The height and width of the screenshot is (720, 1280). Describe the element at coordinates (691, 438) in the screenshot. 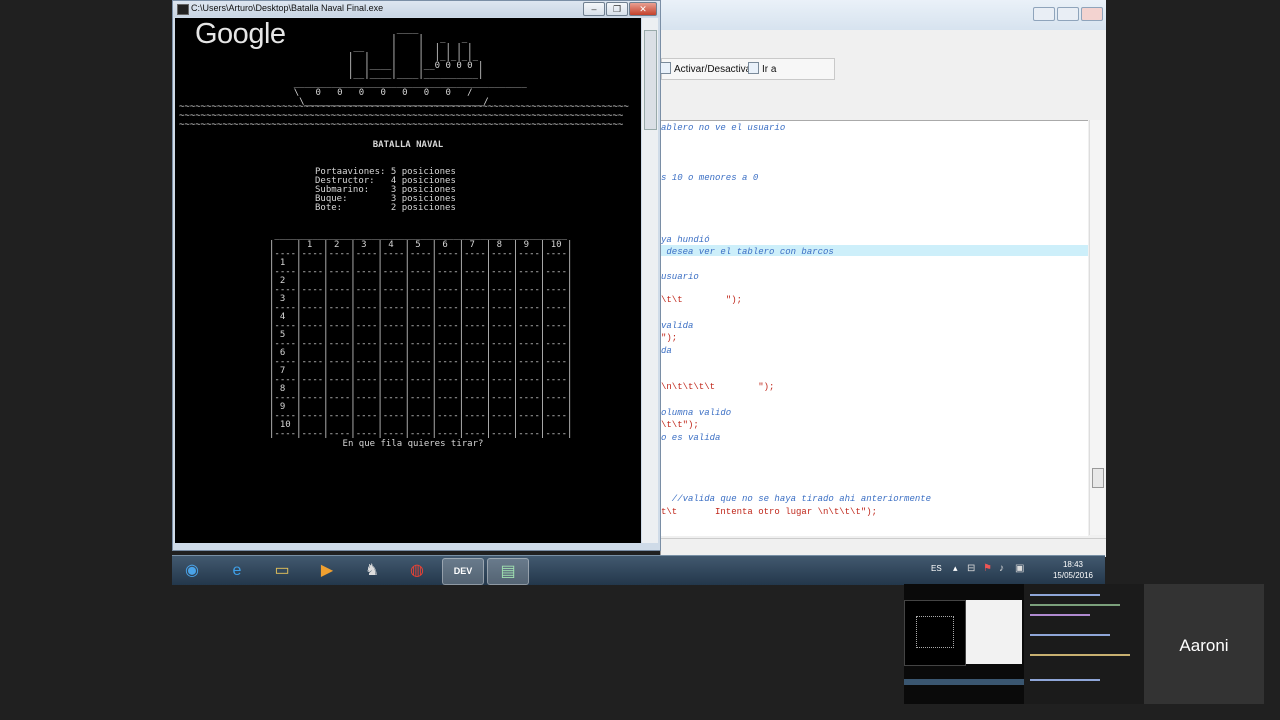

I see `code-line: o es valida` at that location.